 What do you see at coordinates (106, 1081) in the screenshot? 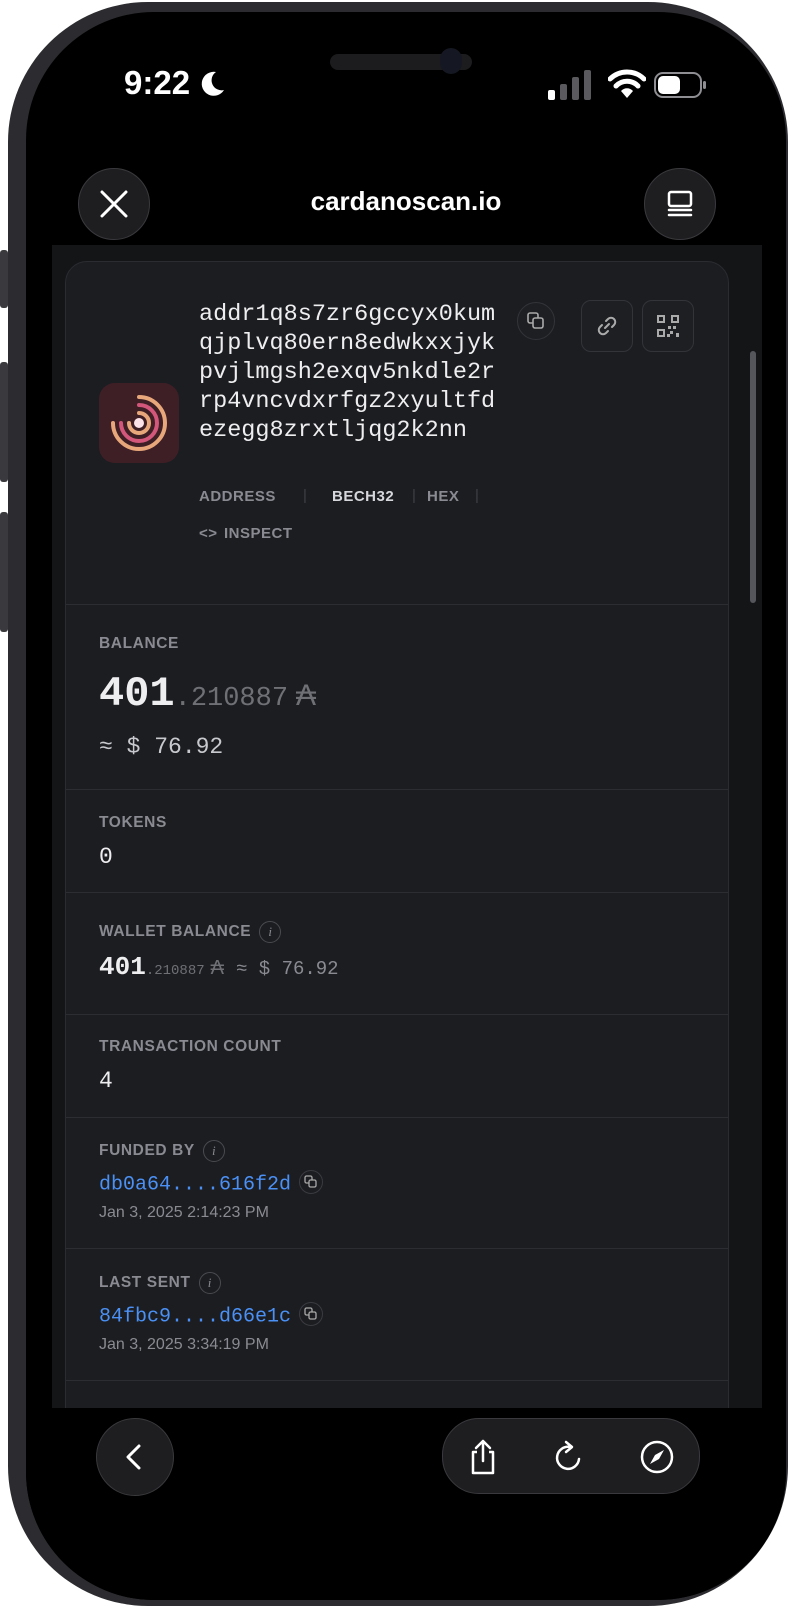
I see `transaction-count-value: 4` at bounding box center [106, 1081].